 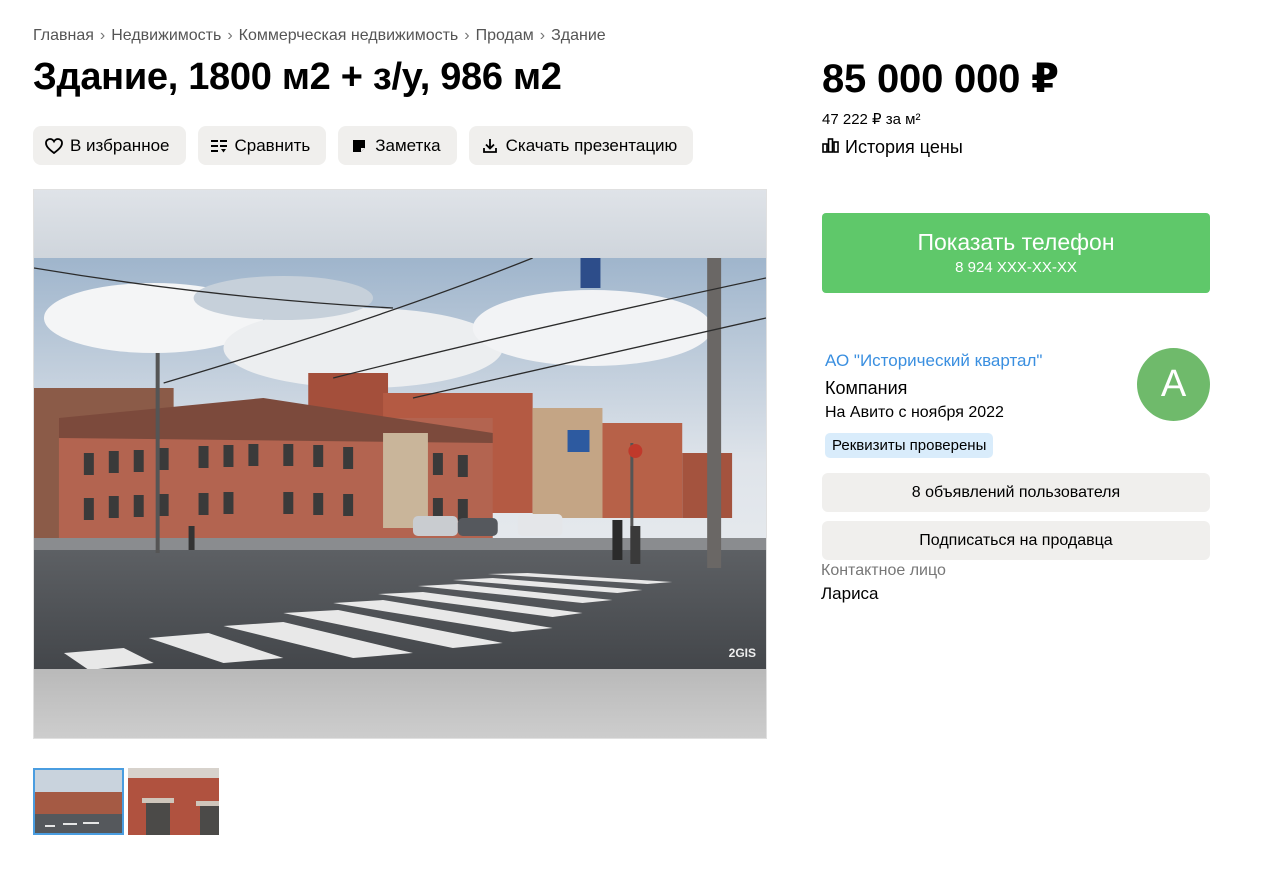 I want to click on compare-icon, so click(x=219, y=146).